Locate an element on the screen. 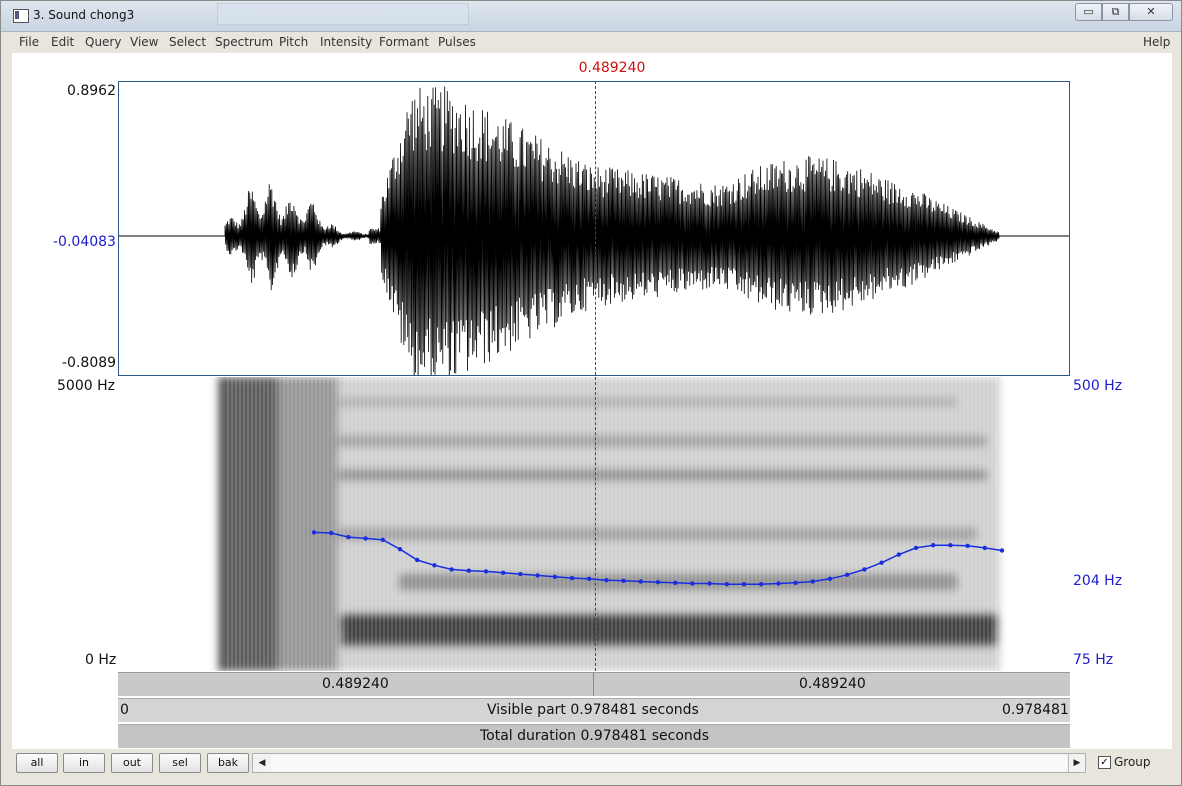 The height and width of the screenshot is (786, 1182). menu-query: Query is located at coordinates (103, 42).